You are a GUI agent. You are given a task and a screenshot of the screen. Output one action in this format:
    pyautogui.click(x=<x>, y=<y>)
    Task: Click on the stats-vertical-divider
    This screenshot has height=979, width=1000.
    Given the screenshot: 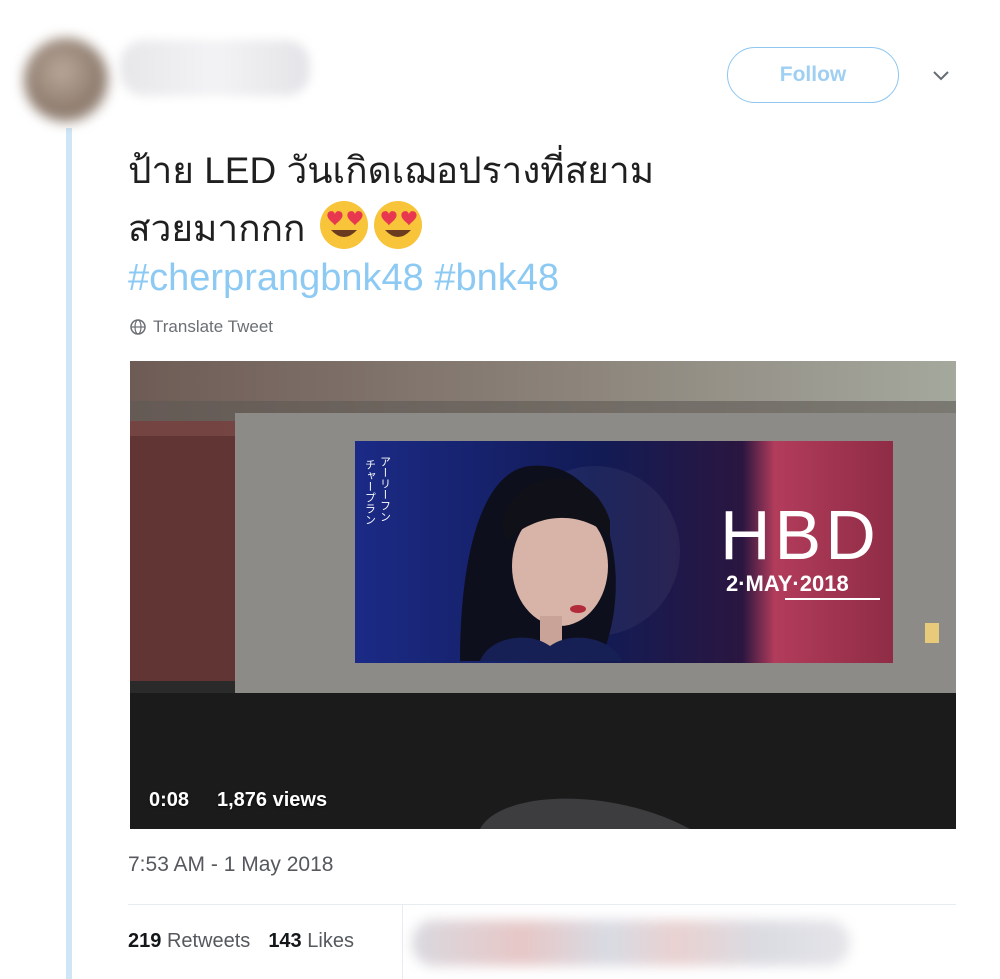 What is the action you would take?
    pyautogui.click(x=402, y=941)
    